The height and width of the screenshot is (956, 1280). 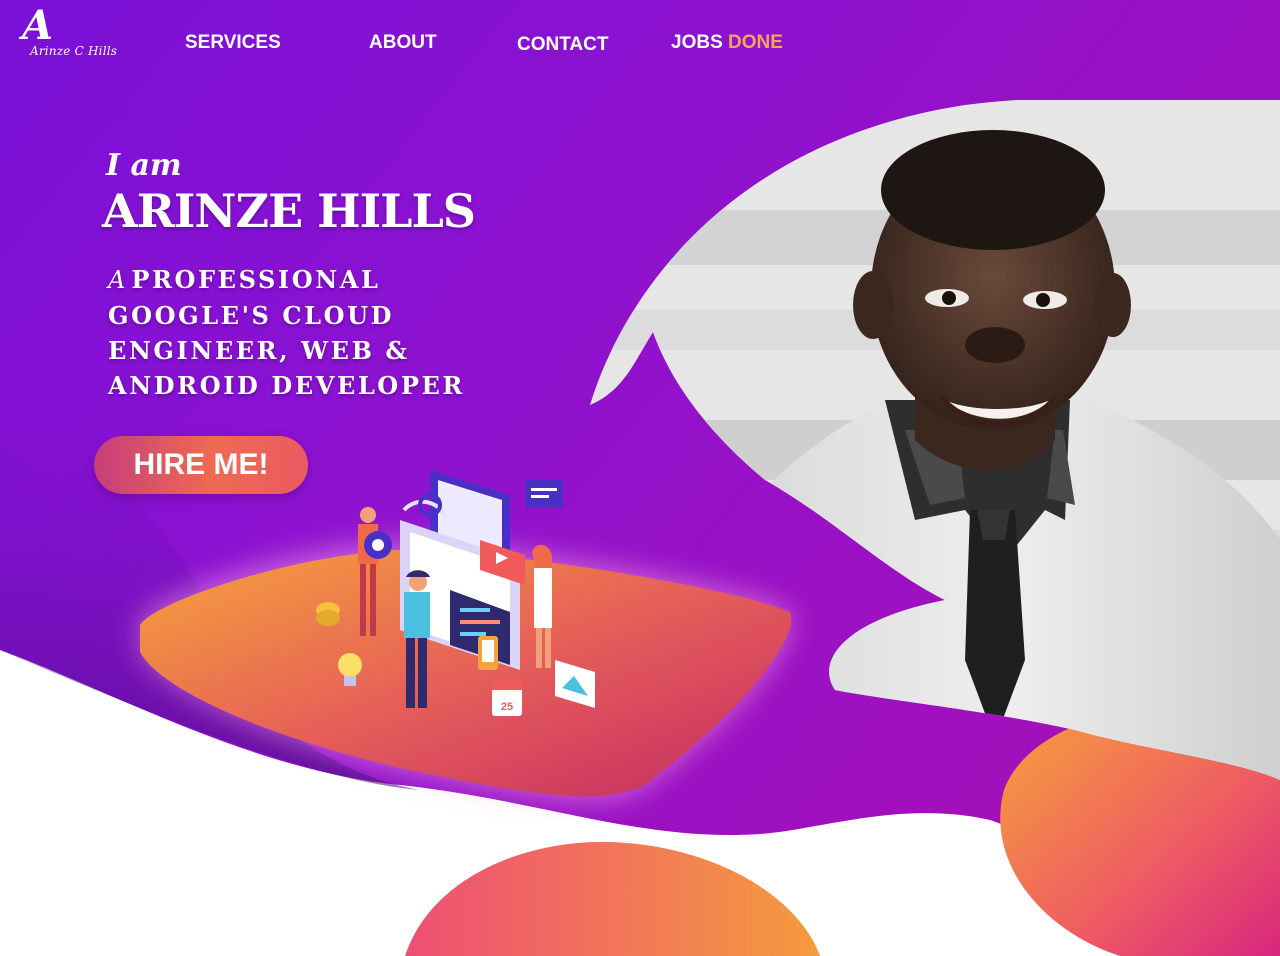 What do you see at coordinates (76, 32) in the screenshot?
I see `site-logo: A Arinze C Hills` at bounding box center [76, 32].